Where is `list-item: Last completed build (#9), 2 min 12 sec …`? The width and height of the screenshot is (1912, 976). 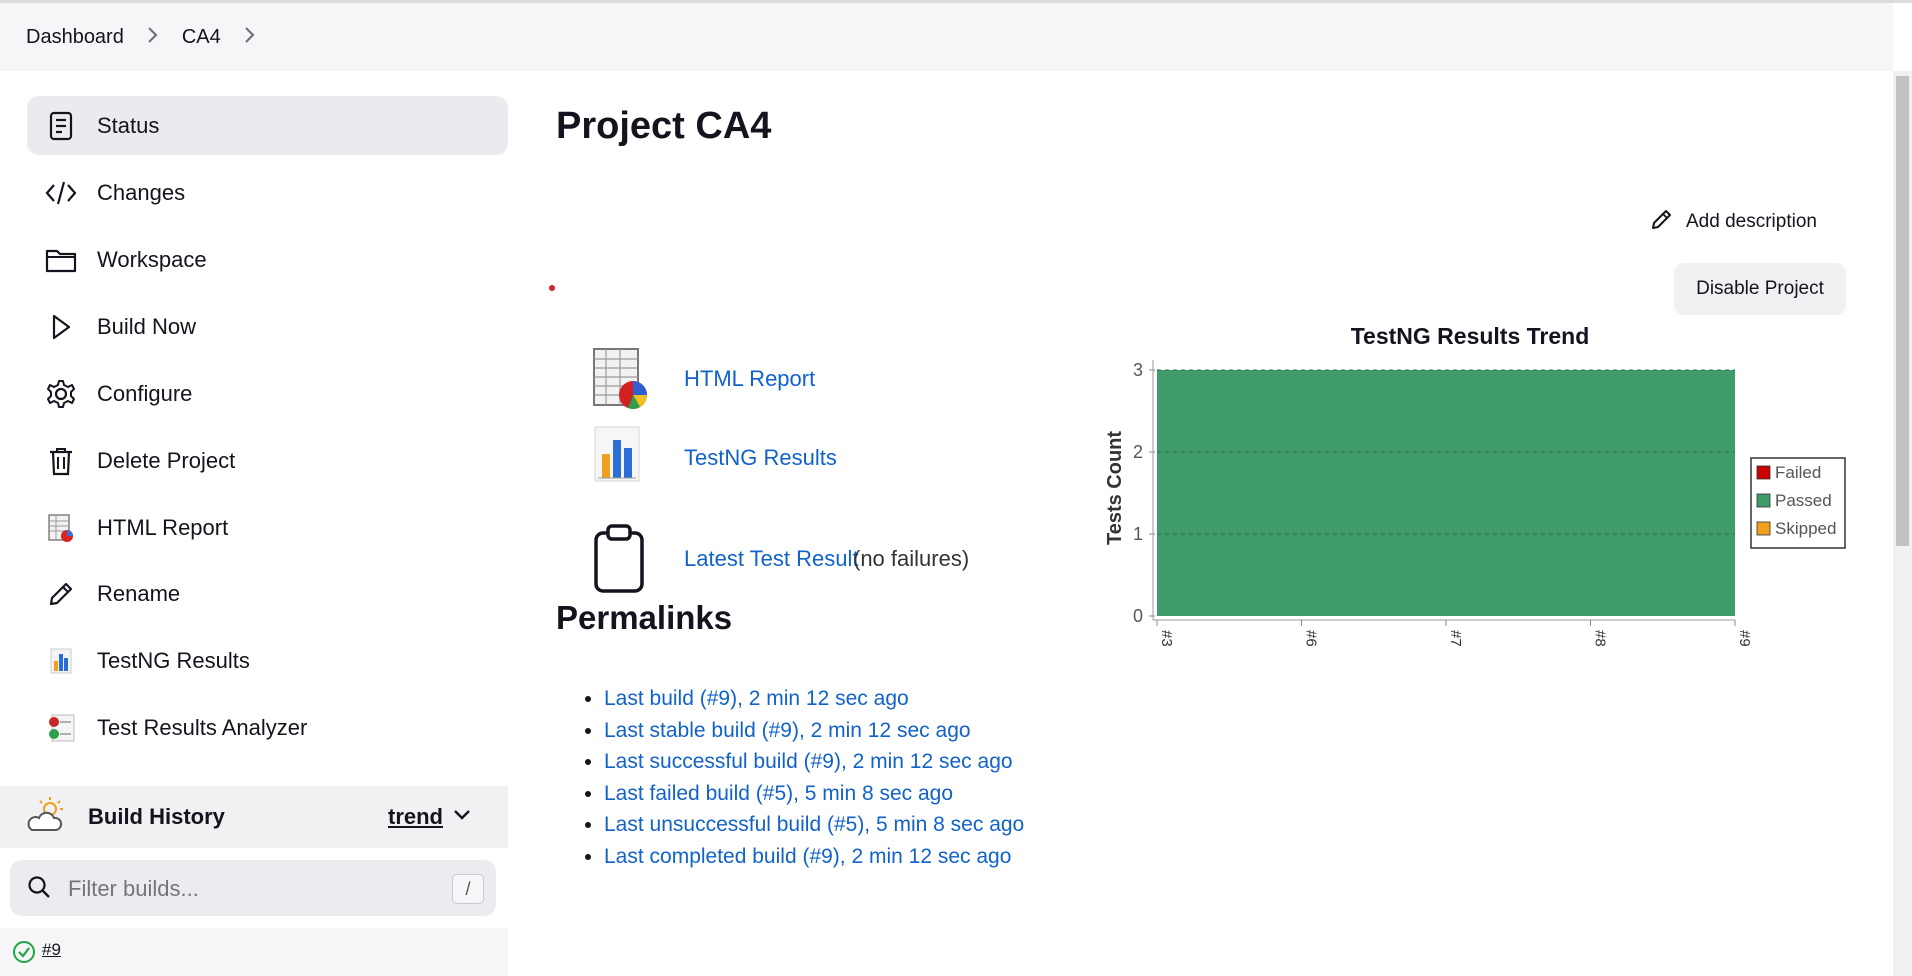
list-item: Last completed build (#9), 2 min 12 sec … is located at coordinates (814, 857).